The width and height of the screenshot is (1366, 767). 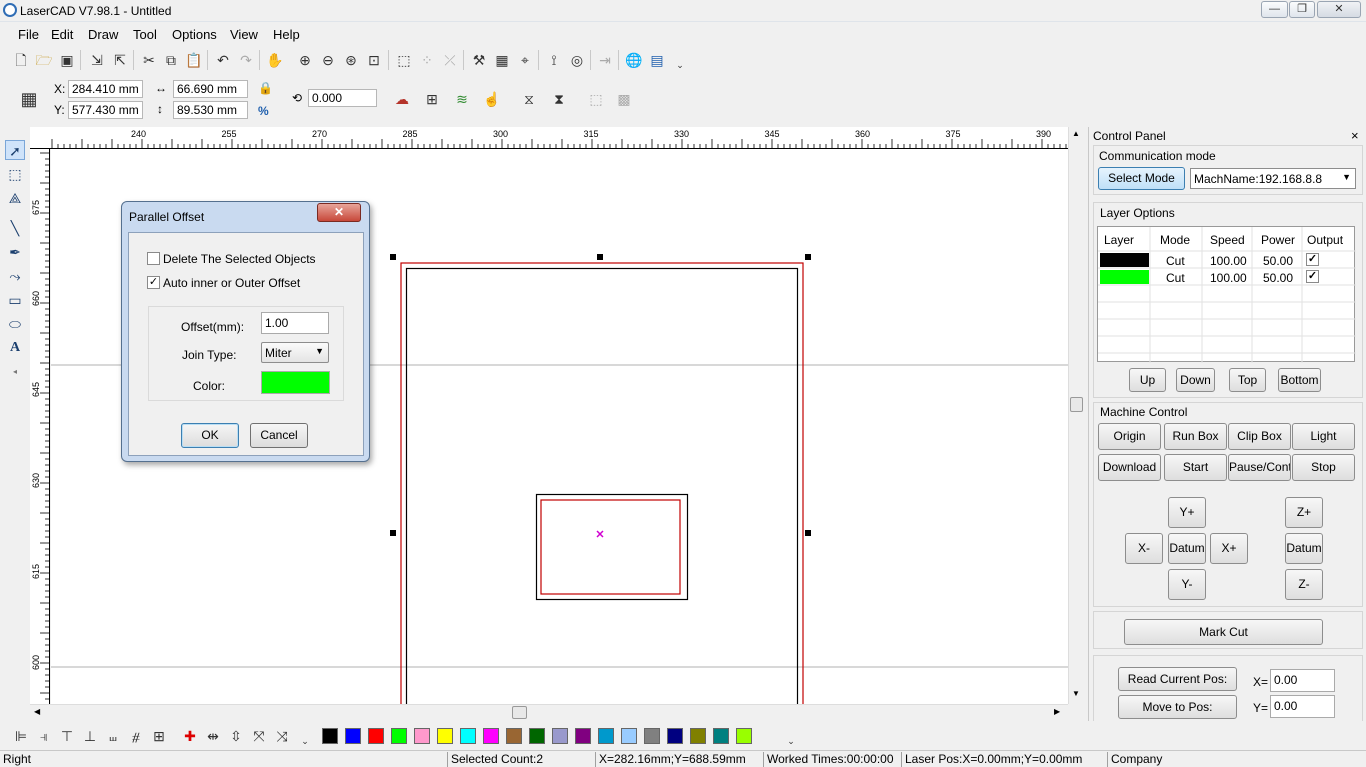 I want to click on redo-icon: ↷, so click(x=246, y=60).